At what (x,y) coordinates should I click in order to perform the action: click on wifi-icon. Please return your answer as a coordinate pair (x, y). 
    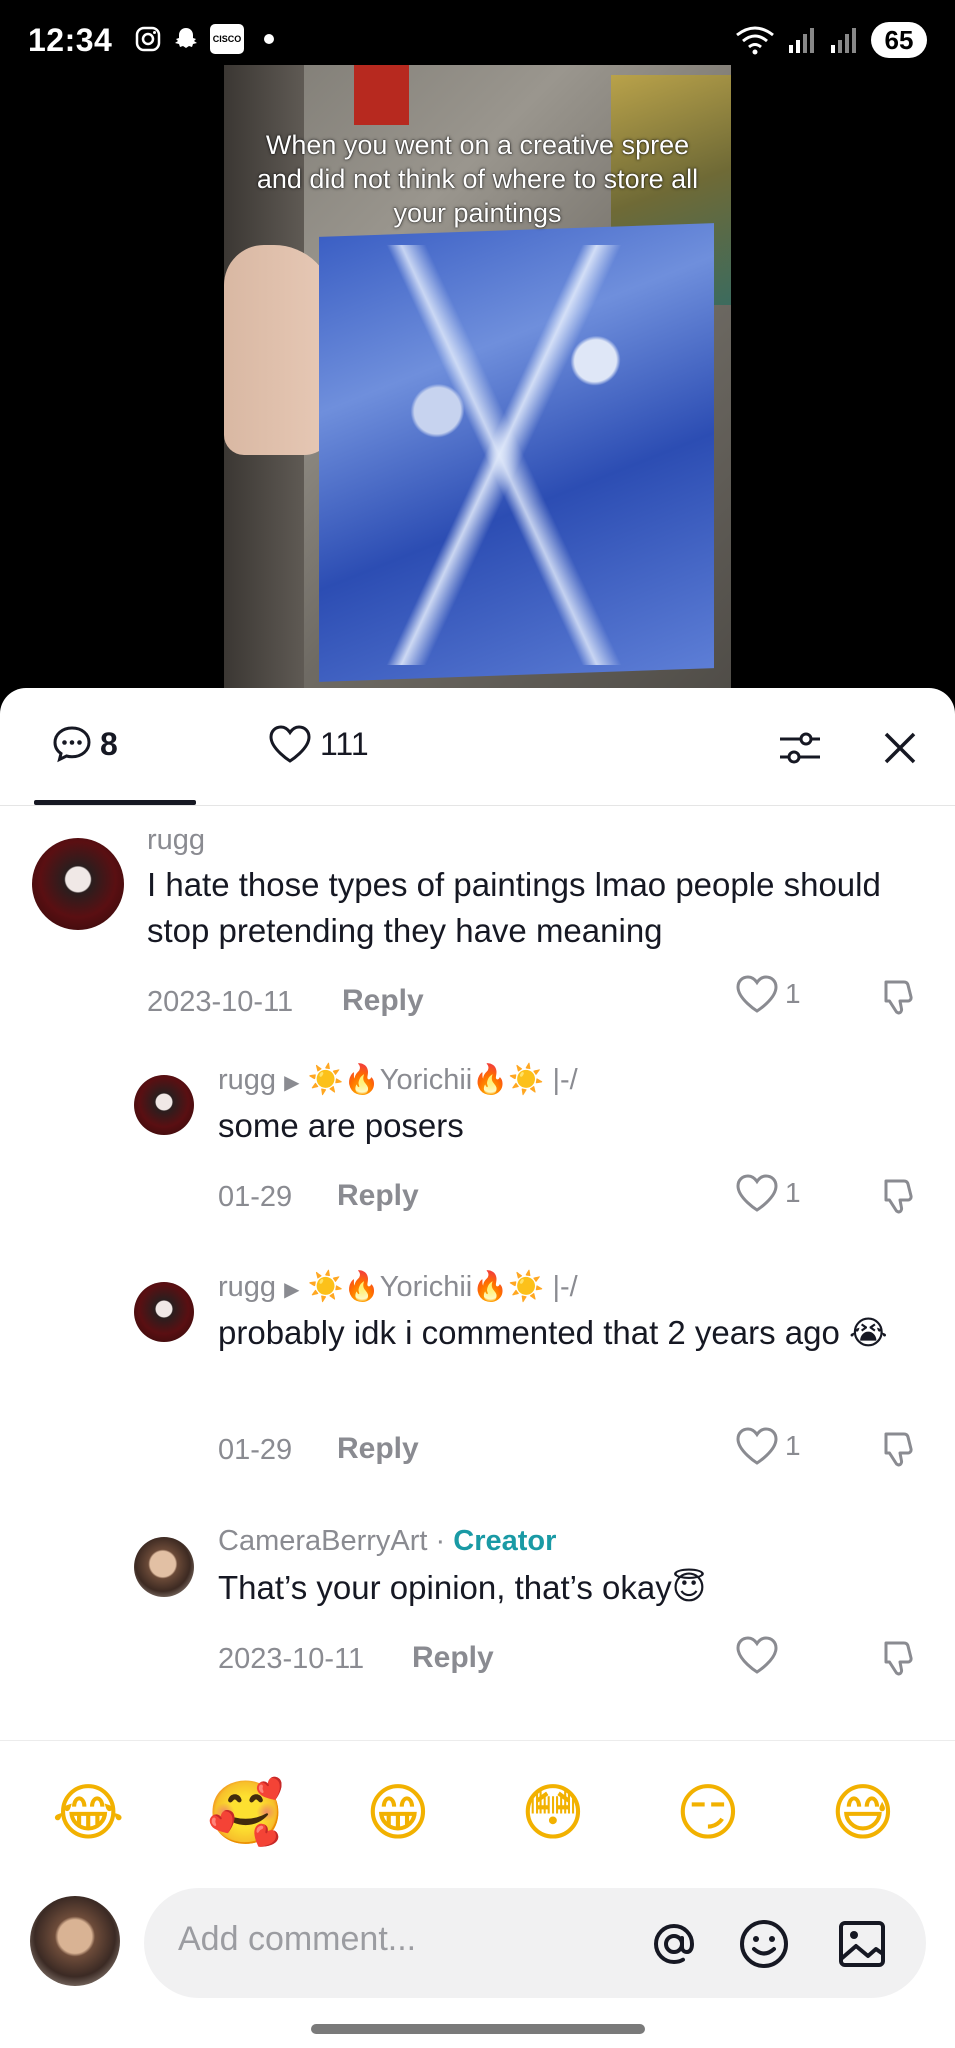
    Looking at the image, I should click on (755, 40).